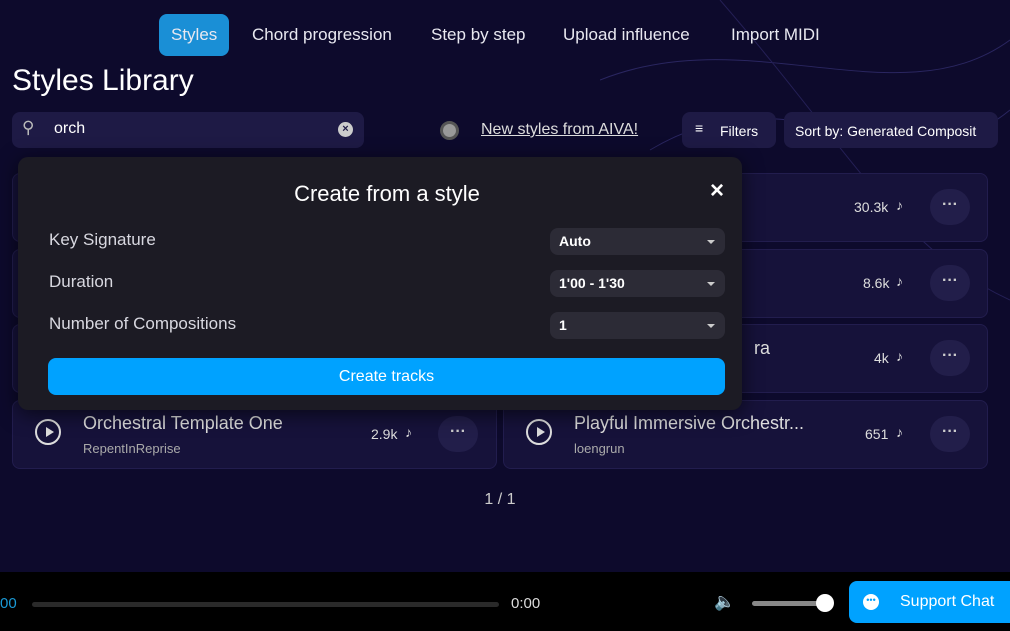 The height and width of the screenshot is (631, 1010). I want to click on tab-styles: Styles, so click(194, 35).